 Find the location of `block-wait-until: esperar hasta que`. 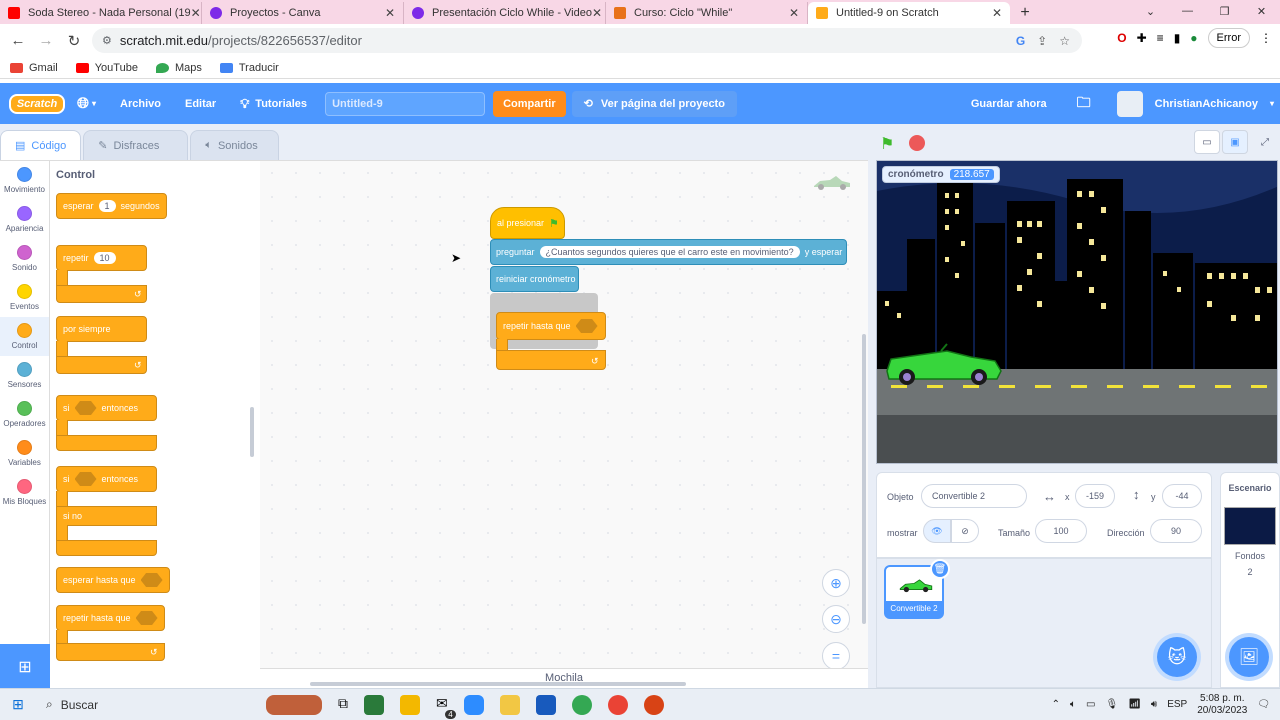

block-wait-until: esperar hasta que is located at coordinates (113, 580).